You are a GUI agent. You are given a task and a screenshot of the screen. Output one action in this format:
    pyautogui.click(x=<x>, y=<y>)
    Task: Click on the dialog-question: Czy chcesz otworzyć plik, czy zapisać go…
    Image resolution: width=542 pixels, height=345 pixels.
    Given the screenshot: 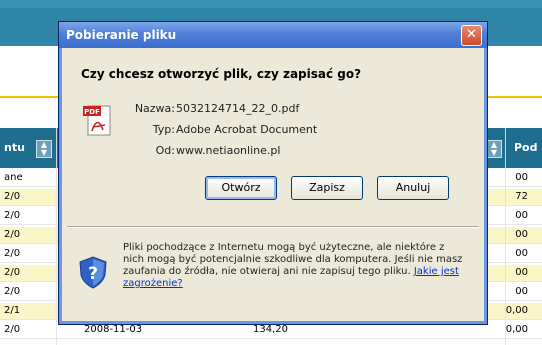 What is the action you would take?
    pyautogui.click(x=221, y=74)
    